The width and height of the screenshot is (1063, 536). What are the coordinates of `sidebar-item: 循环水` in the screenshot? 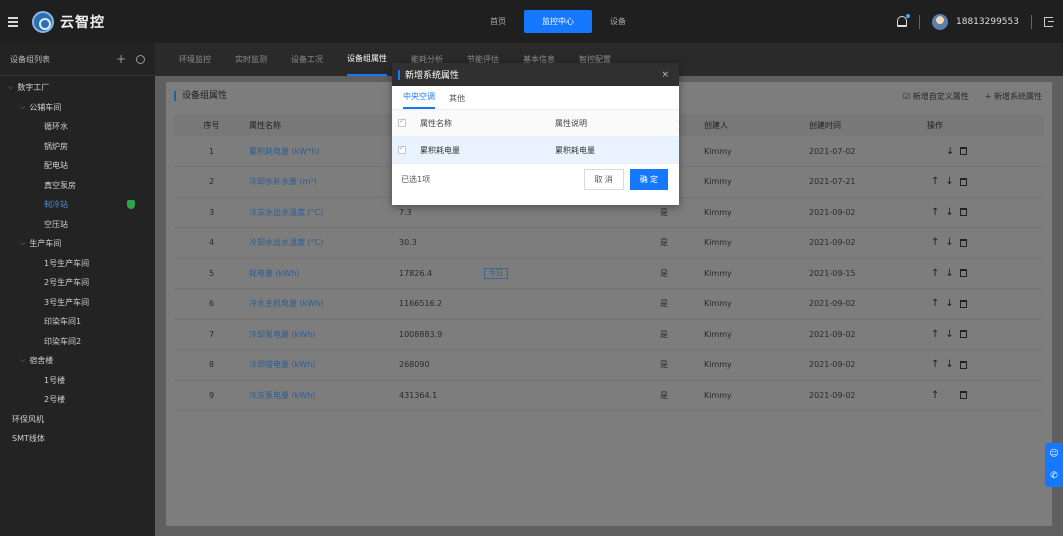 It's located at (77, 127).